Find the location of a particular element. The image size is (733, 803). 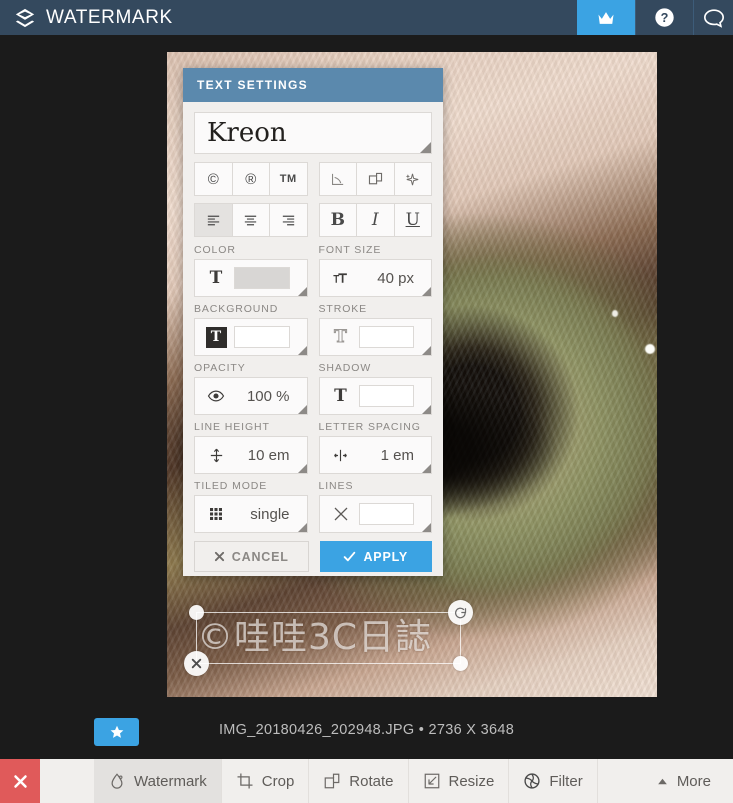

line-height-control: 10 em is located at coordinates (251, 455).